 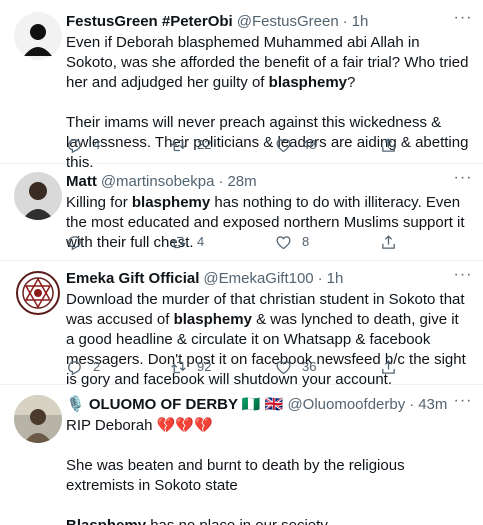 What do you see at coordinates (83, 367) in the screenshot?
I see `reply-button: 2` at bounding box center [83, 367].